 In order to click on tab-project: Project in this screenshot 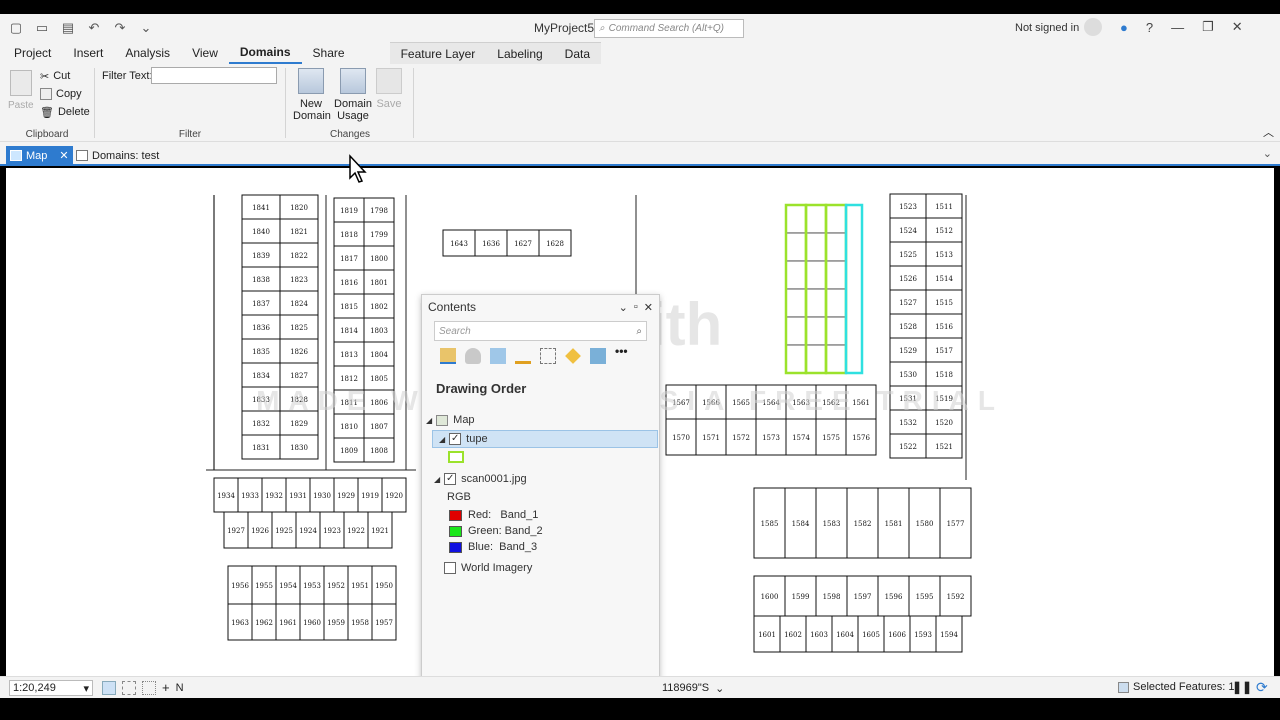, I will do `click(32, 53)`.